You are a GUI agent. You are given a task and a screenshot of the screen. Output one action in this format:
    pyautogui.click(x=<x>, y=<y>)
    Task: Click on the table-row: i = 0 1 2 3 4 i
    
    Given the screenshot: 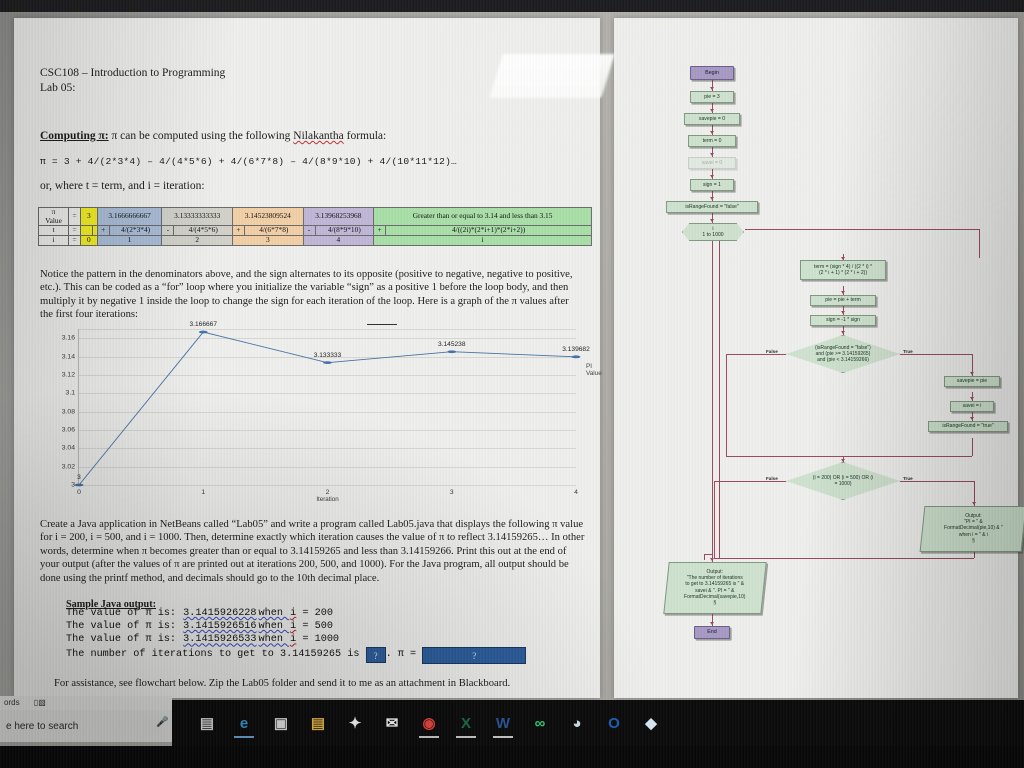 What is the action you would take?
    pyautogui.click(x=315, y=241)
    